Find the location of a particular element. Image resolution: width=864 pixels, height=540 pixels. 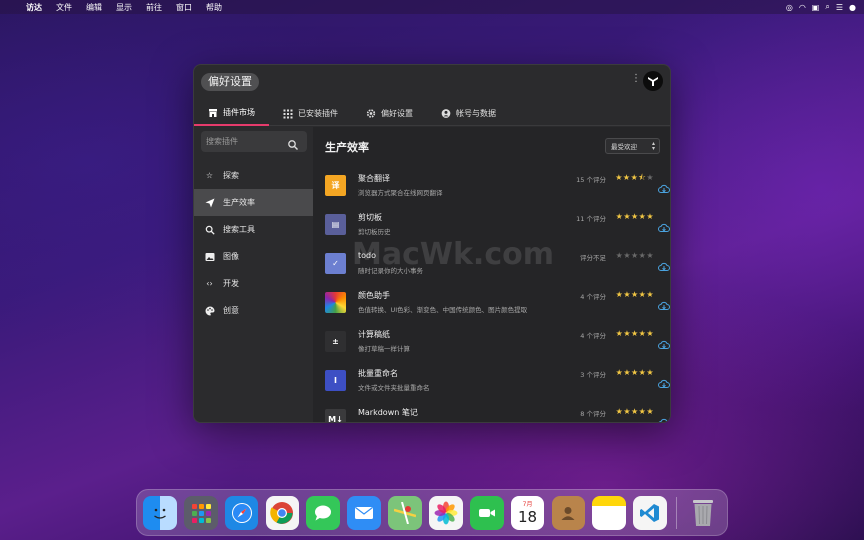

plugin-description: 像打草稿一样计算 is located at coordinates (384, 349).